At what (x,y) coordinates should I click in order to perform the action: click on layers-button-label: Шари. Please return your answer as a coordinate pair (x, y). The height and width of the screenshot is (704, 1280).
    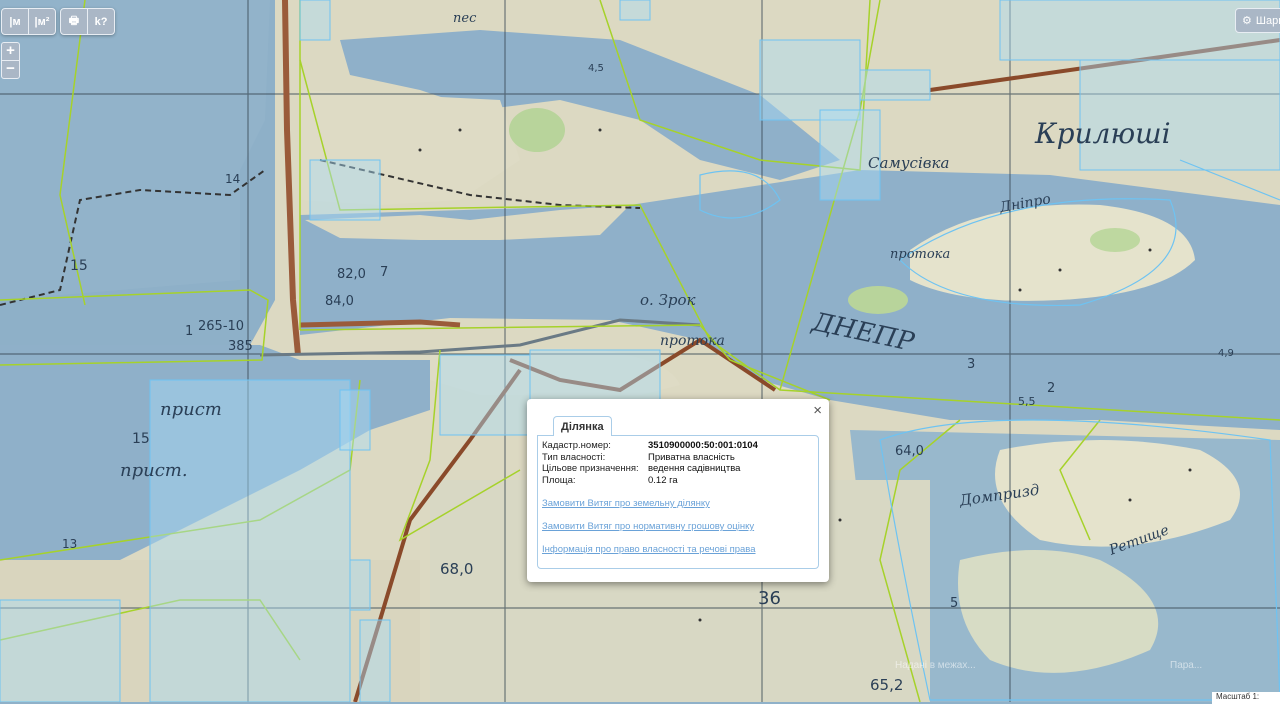
    Looking at the image, I should click on (1267, 20).